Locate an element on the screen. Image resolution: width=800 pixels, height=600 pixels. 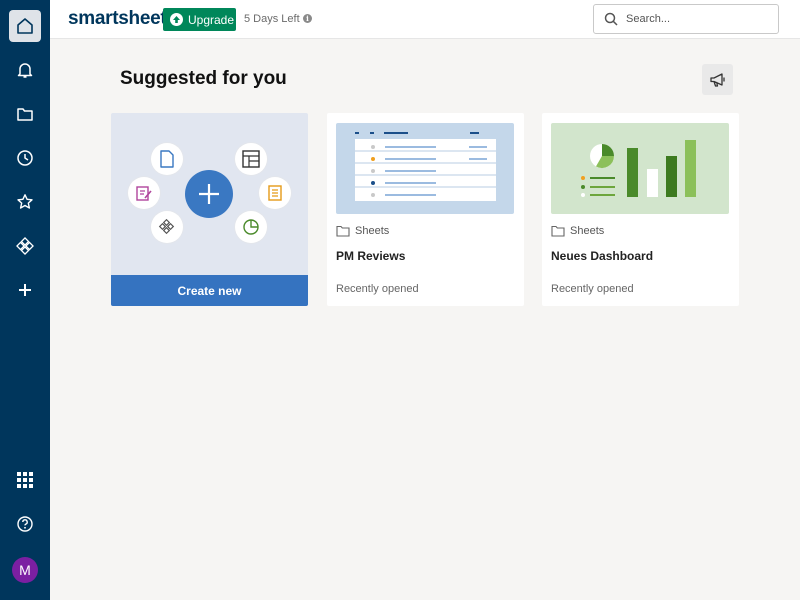
card-title: PM Reviews is located at coordinates (370, 256).